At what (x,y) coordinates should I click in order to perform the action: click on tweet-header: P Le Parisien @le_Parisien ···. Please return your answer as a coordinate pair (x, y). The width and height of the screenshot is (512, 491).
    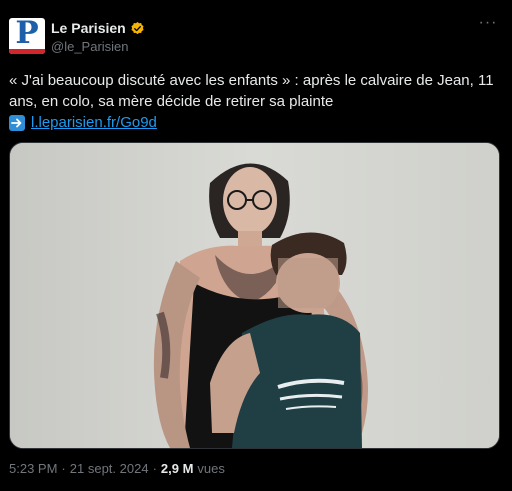
    Looking at the image, I should click on (256, 35).